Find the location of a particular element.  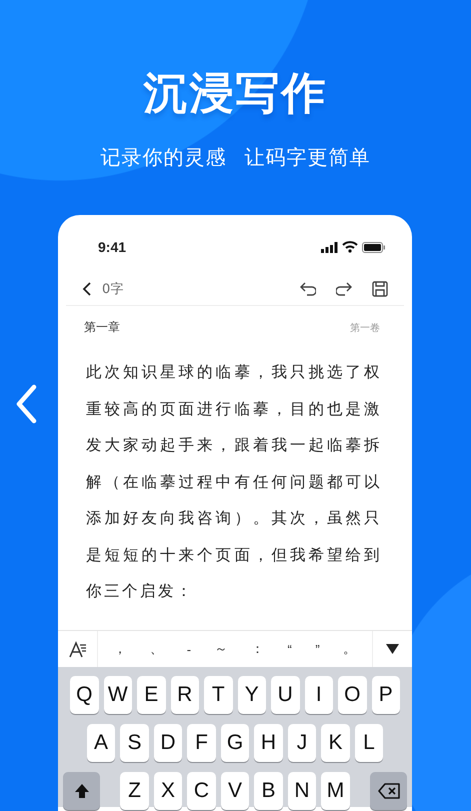

keyboard-key: Q is located at coordinates (84, 695).